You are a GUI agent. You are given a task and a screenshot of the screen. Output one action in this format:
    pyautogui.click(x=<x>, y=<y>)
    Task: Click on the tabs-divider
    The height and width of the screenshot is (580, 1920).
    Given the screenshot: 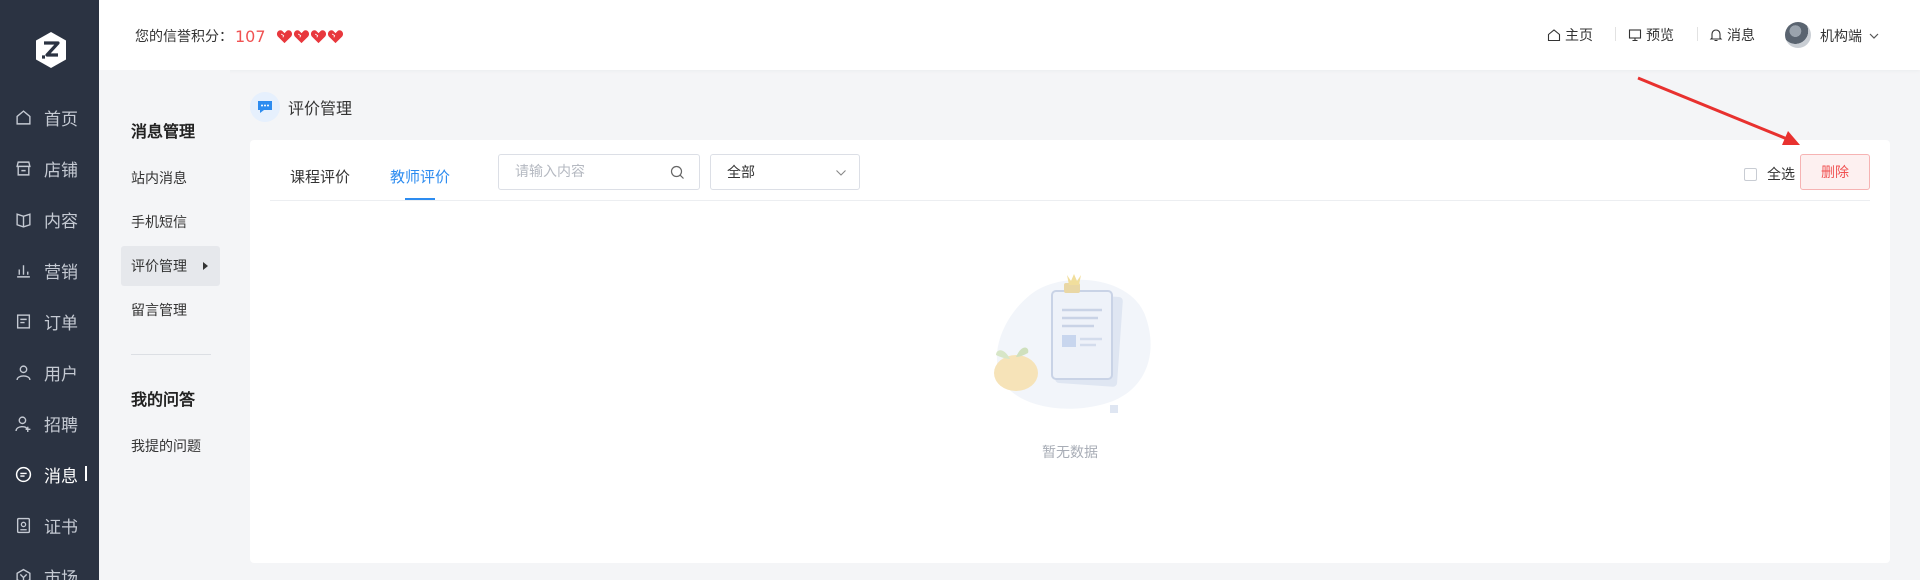 What is the action you would take?
    pyautogui.click(x=1070, y=200)
    